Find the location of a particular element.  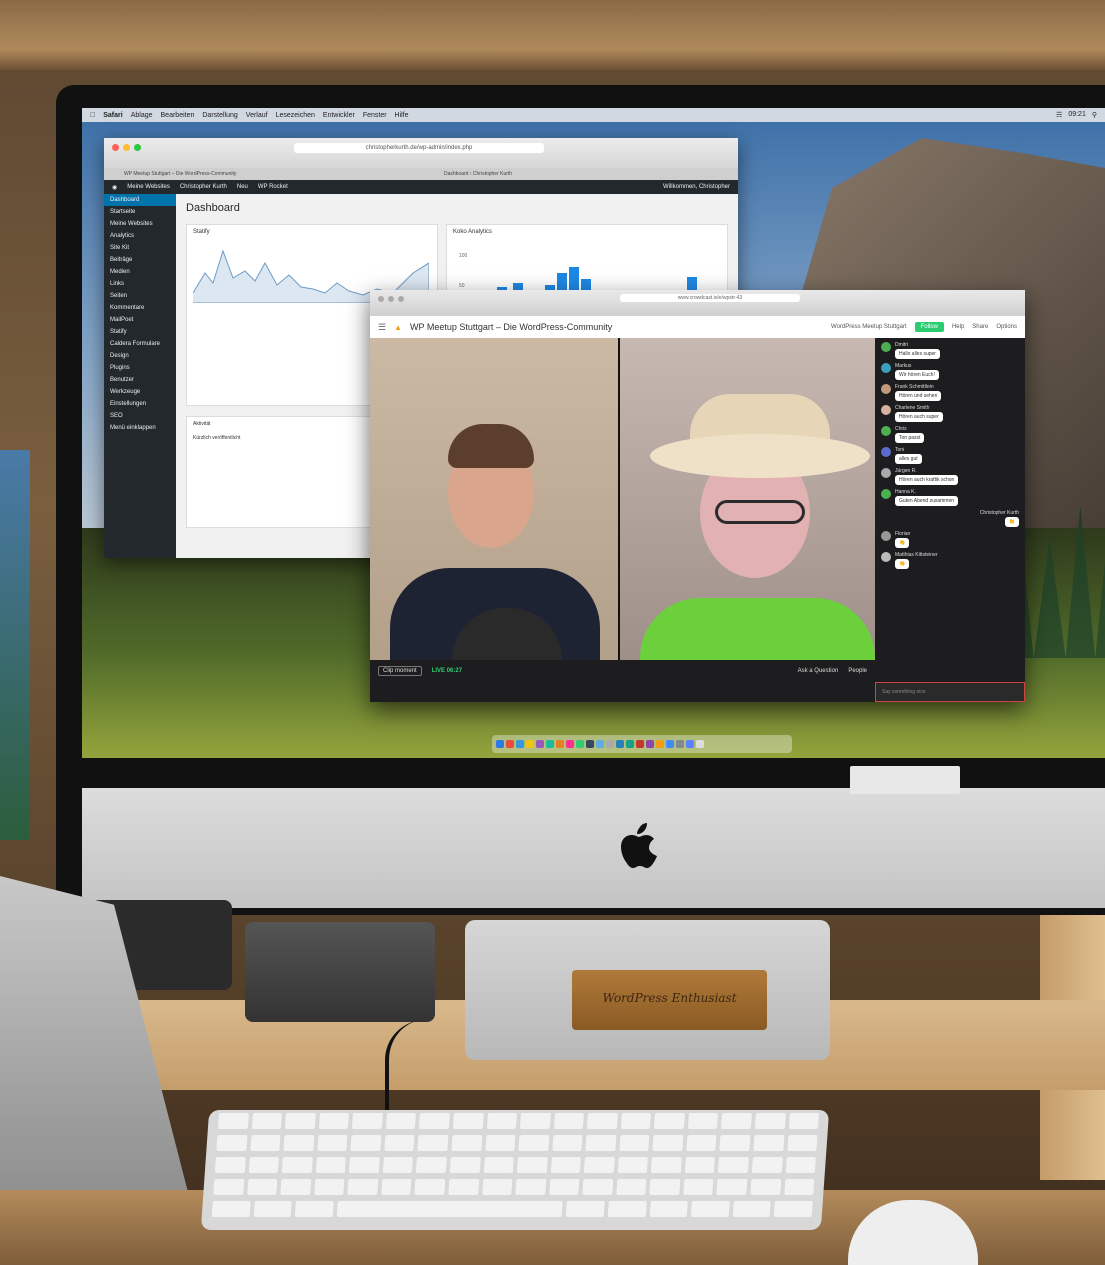

adminbar-wp-rocket: WP Rocket is located at coordinates (273, 187).